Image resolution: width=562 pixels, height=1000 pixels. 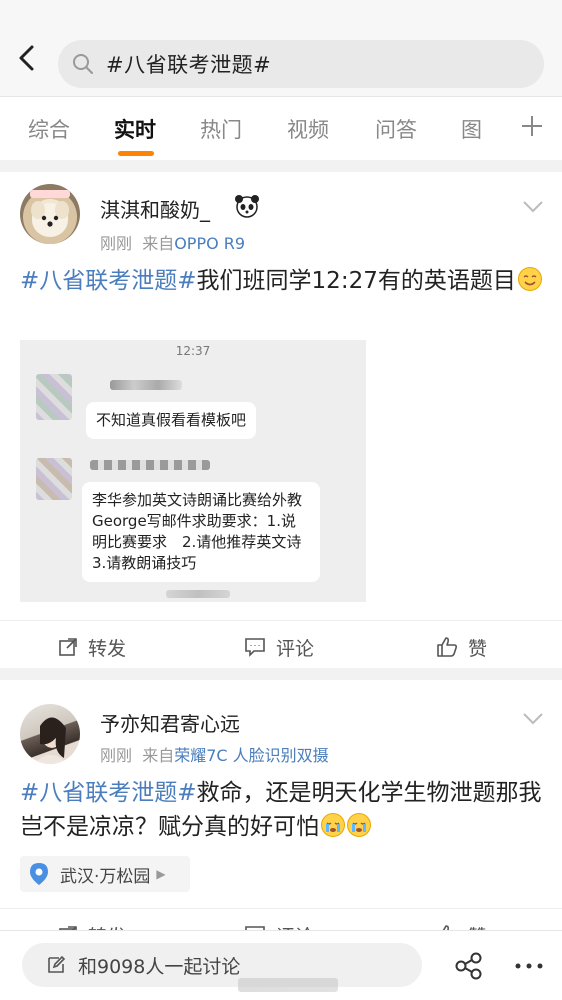 I want to click on more-icon, so click(x=529, y=966).